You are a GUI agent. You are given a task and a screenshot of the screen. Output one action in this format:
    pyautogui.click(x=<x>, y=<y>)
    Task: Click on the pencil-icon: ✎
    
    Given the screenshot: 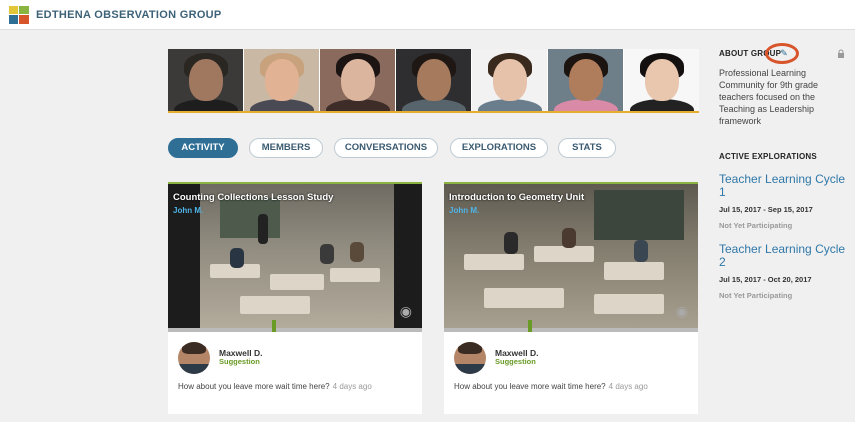 What is the action you would take?
    pyautogui.click(x=784, y=53)
    